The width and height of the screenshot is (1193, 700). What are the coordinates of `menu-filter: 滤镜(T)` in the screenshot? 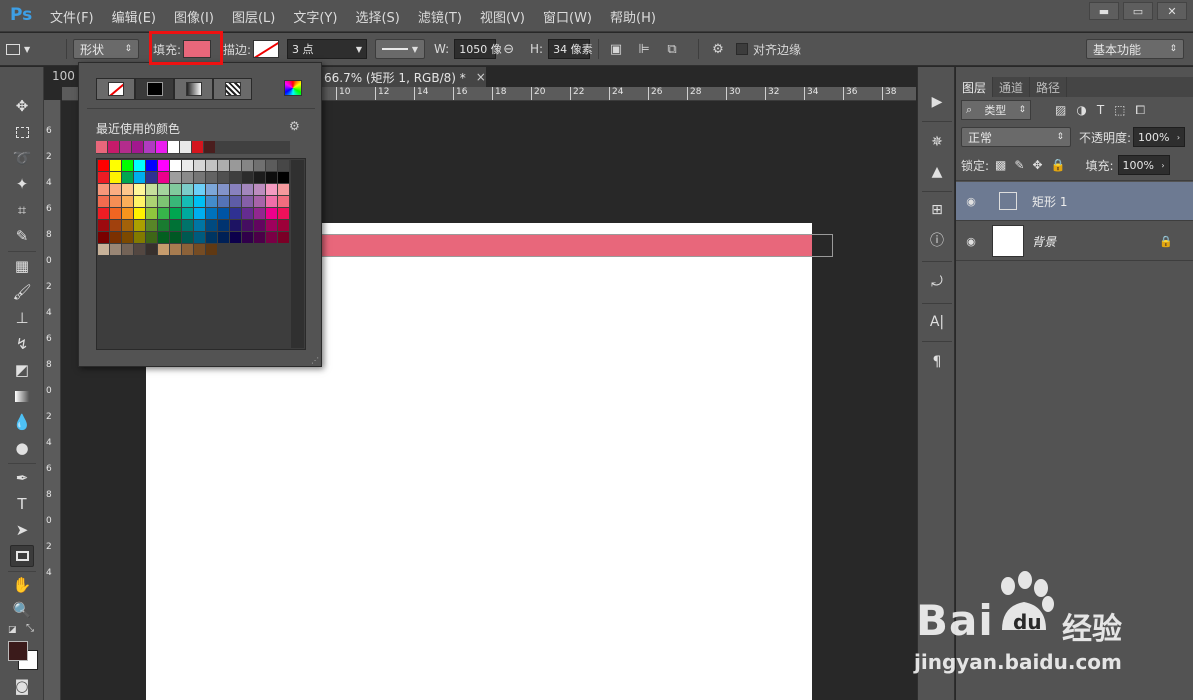 It's located at (440, 16).